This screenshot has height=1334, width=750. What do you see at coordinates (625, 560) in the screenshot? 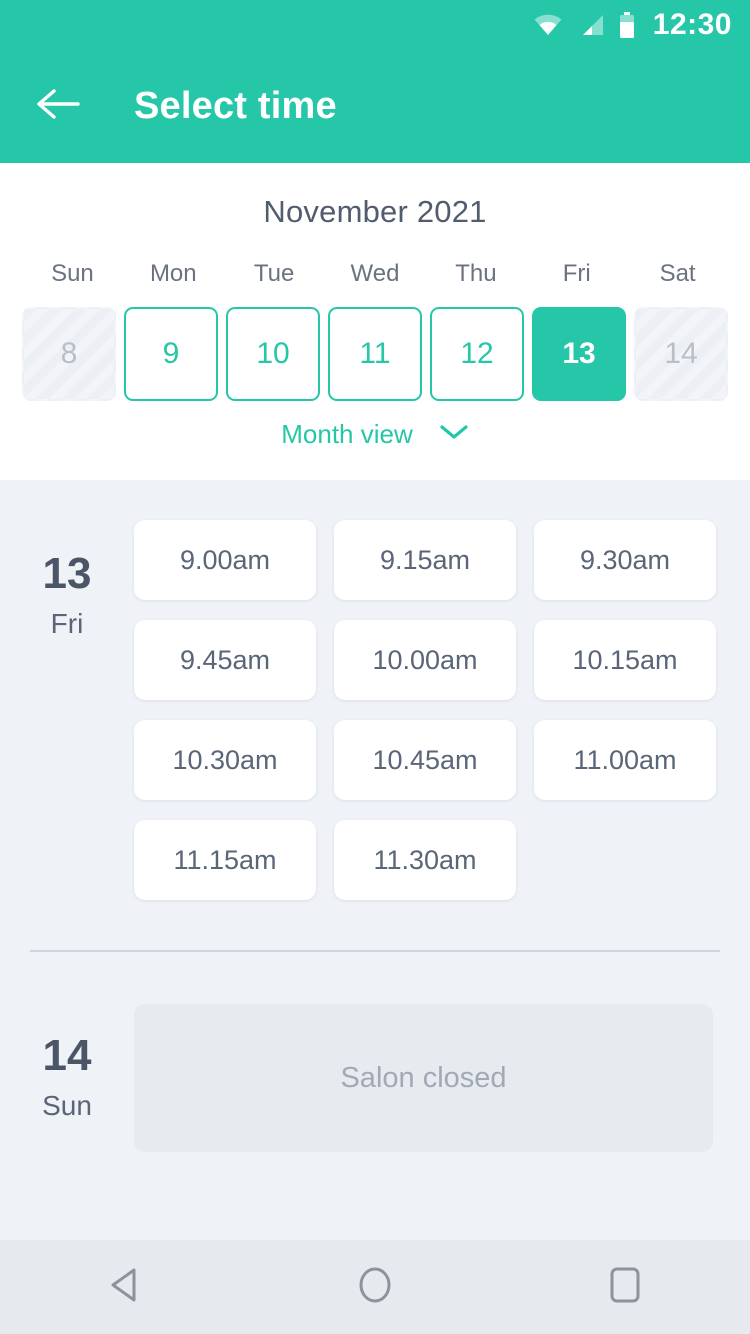
I see `time-slot: 9.30am` at bounding box center [625, 560].